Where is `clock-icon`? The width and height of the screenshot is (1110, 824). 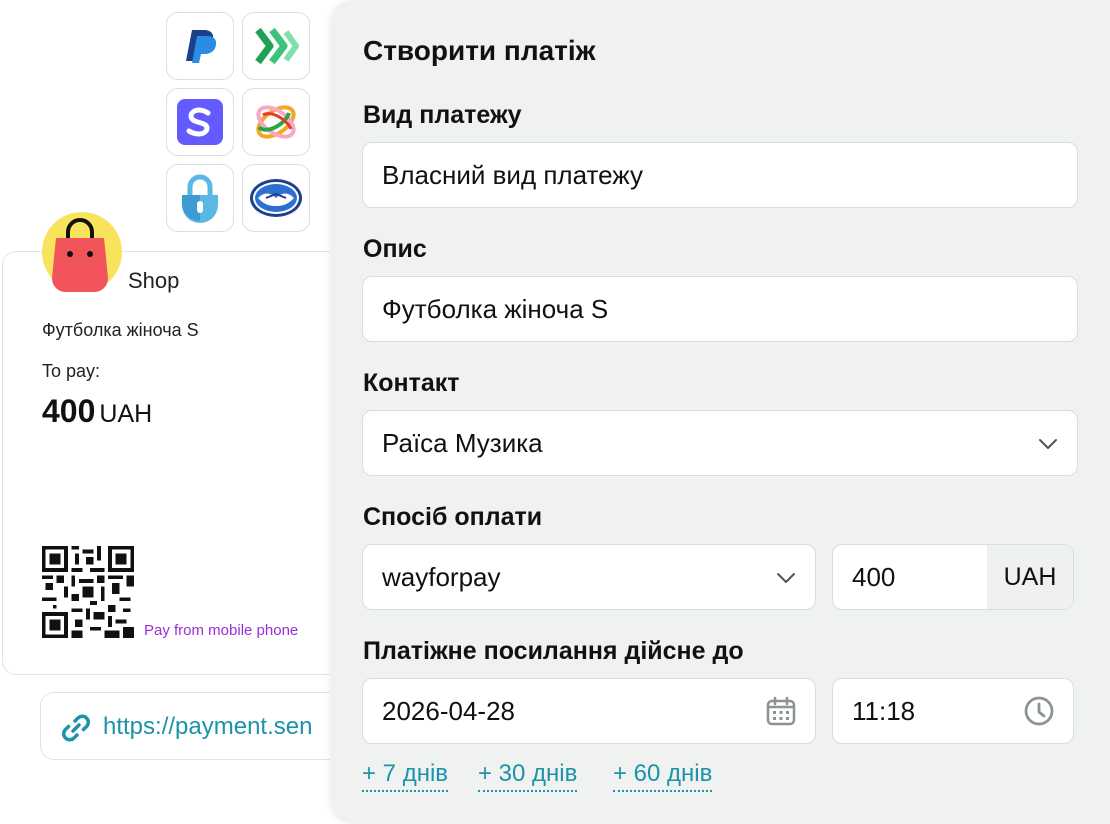
clock-icon is located at coordinates (1039, 711).